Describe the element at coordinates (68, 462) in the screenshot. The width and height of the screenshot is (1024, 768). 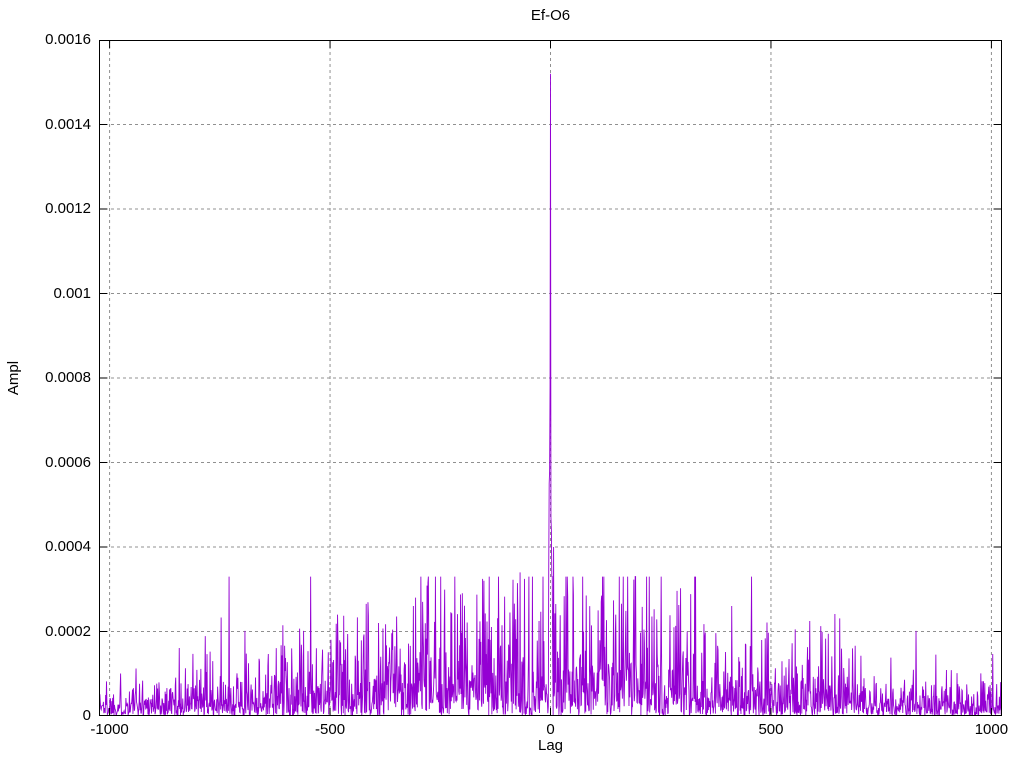
I see `y-tick-label: 0.0006` at that location.